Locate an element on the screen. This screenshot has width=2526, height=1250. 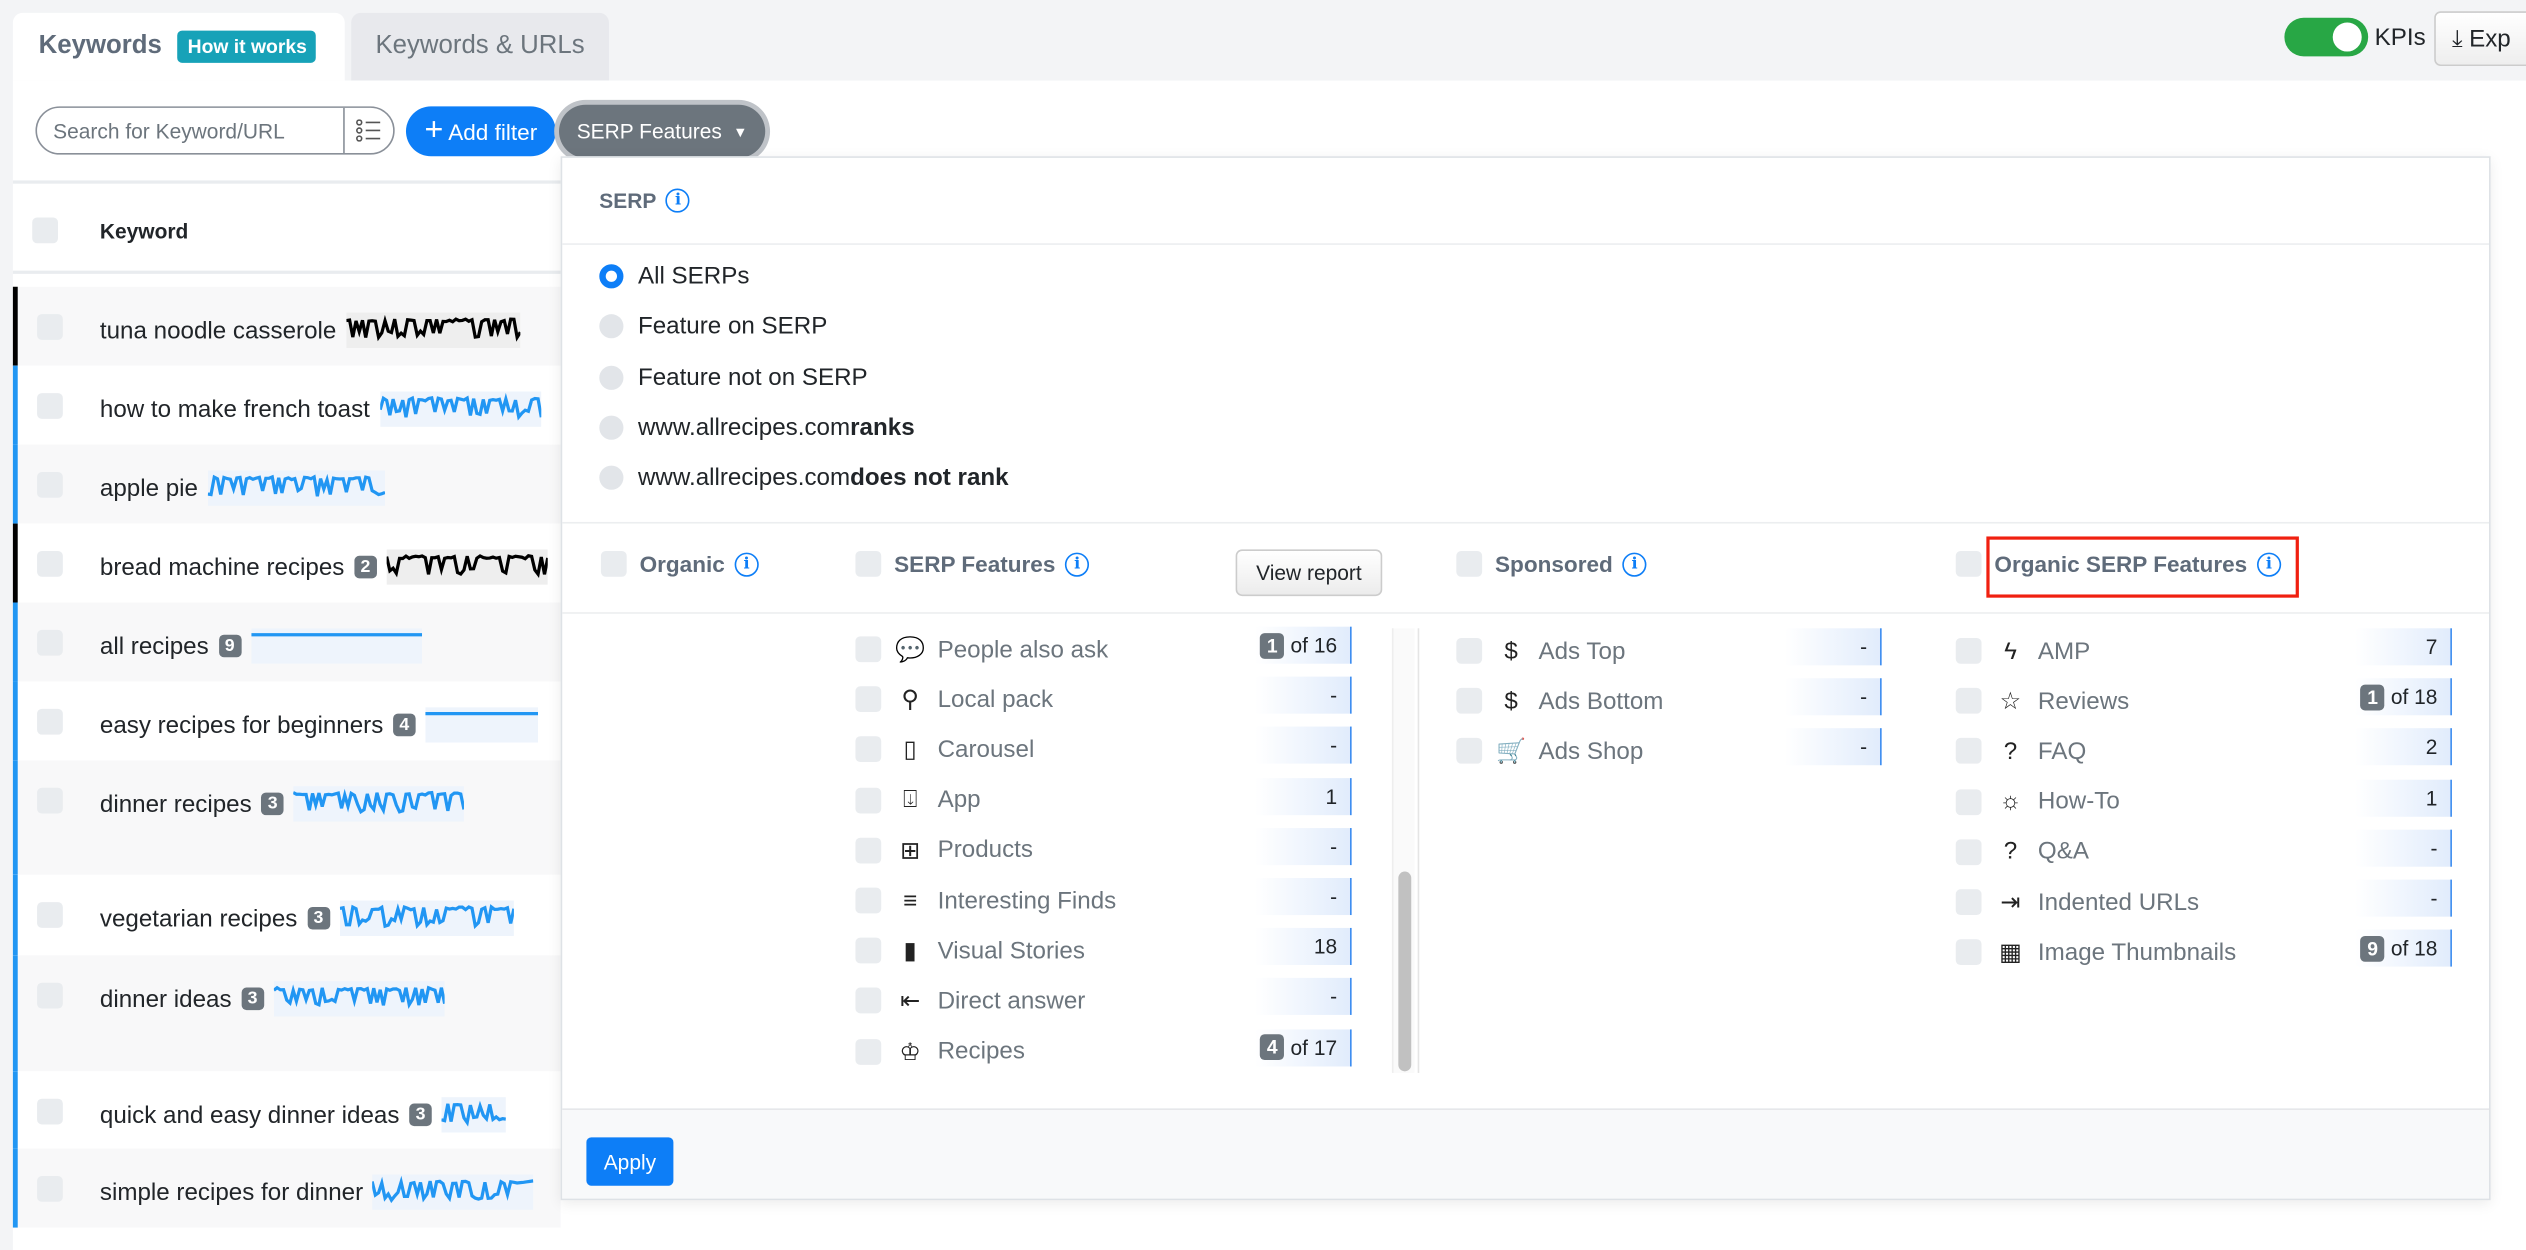
feature-item: ▯ Carousel - is located at coordinates (1103, 747).